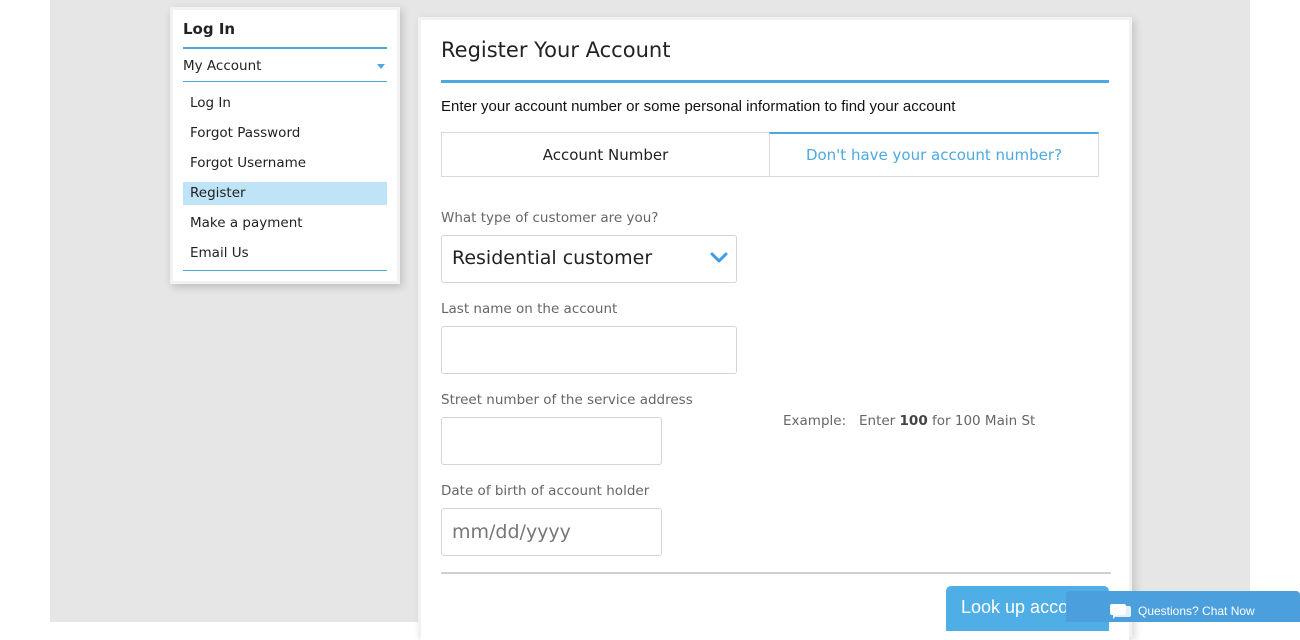 The width and height of the screenshot is (1300, 640). Describe the element at coordinates (909, 421) in the screenshot. I see `street-number-example: Example: Enter 100 for 100 Main St` at that location.